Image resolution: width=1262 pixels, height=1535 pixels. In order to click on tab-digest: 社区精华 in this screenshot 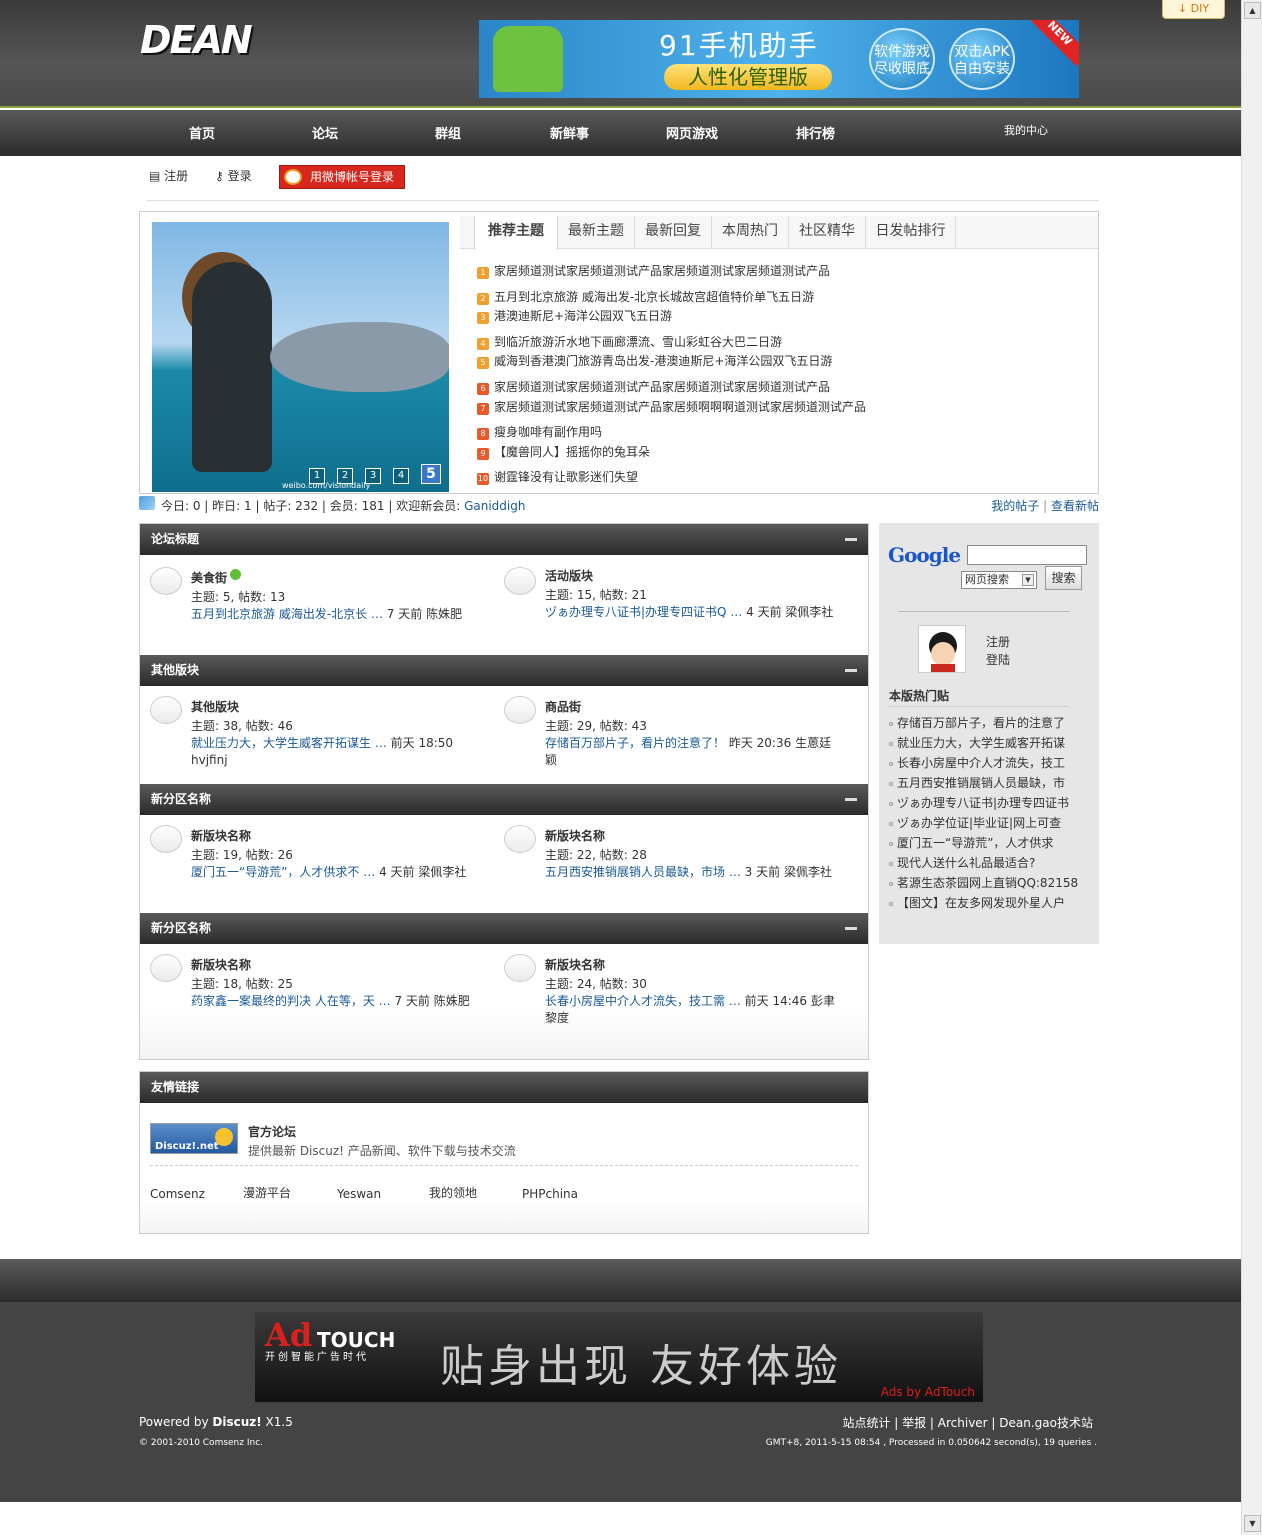, I will do `click(827, 232)`.